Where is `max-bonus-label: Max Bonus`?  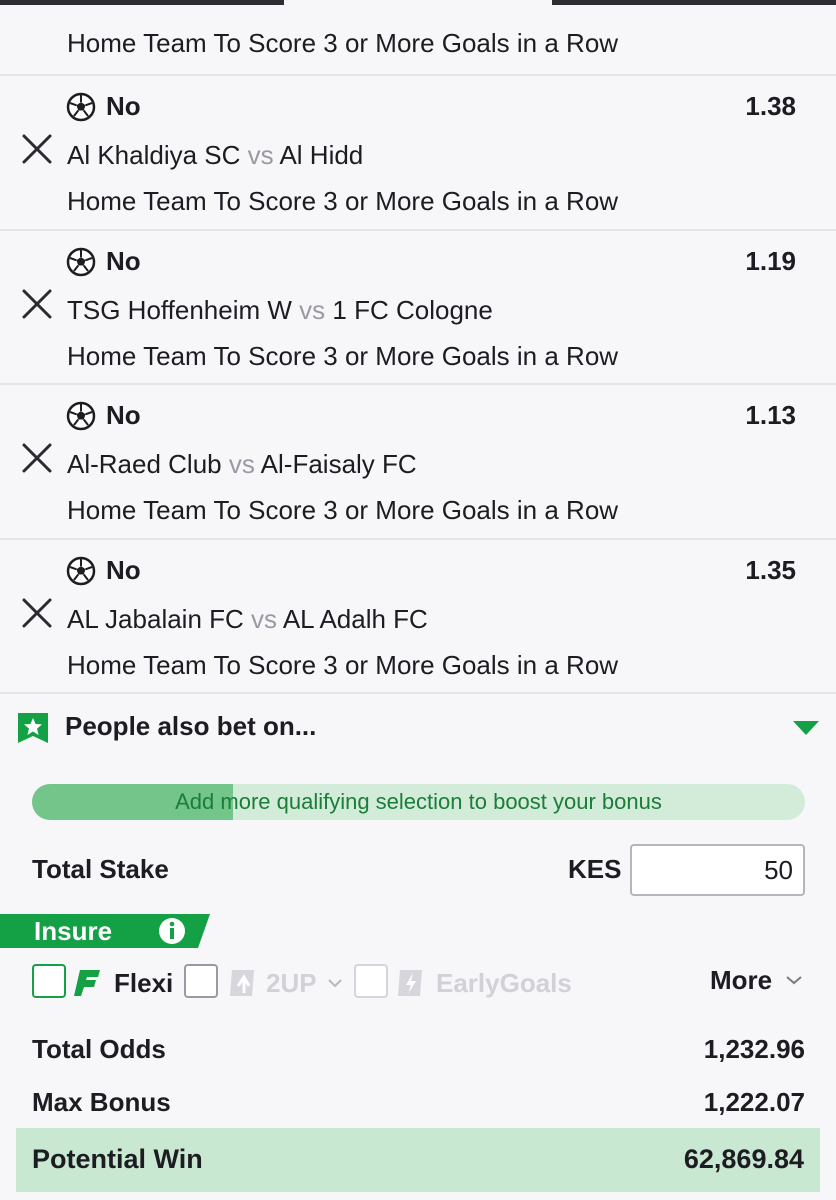 max-bonus-label: Max Bonus is located at coordinates (101, 1102).